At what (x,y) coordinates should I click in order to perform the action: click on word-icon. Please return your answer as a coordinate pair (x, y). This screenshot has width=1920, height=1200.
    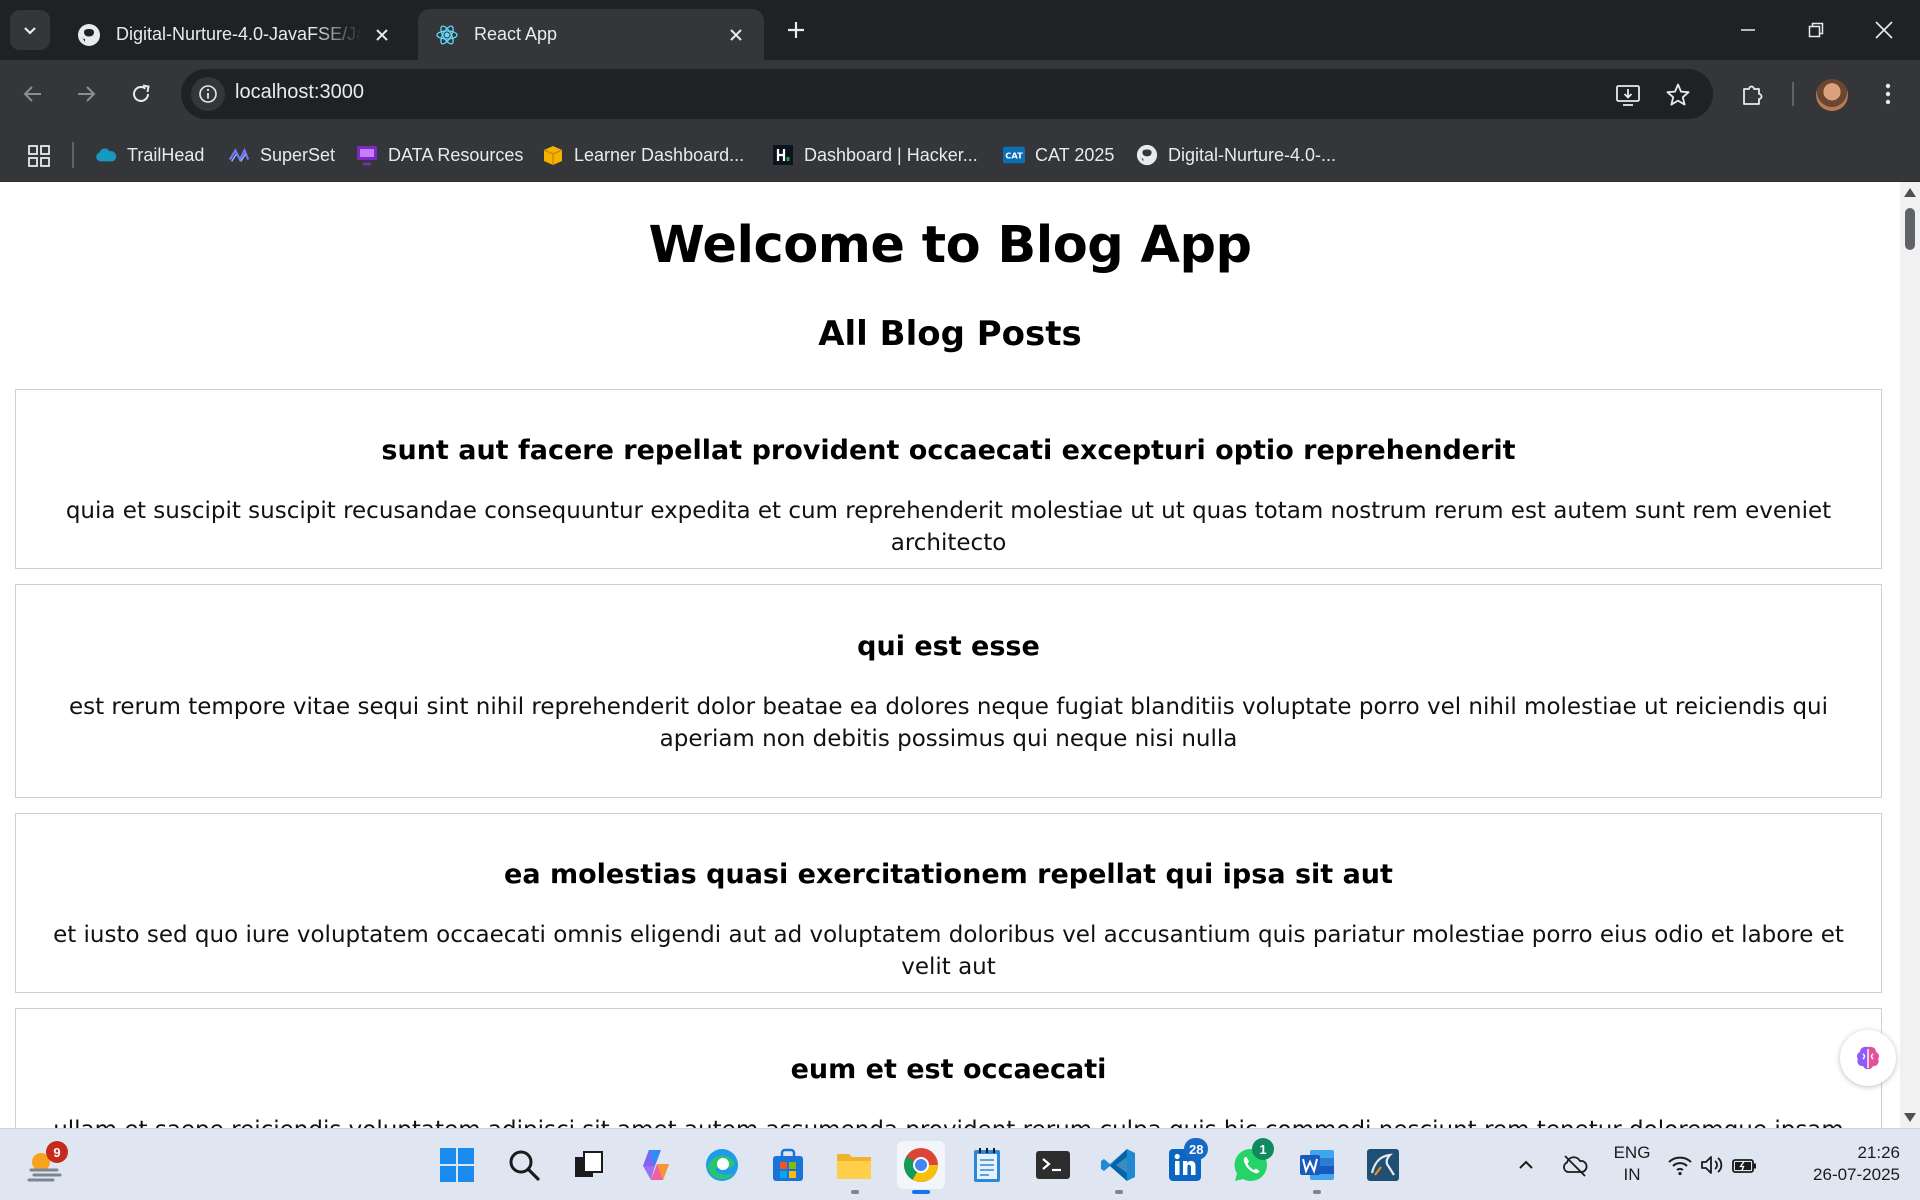
    Looking at the image, I should click on (1317, 1165).